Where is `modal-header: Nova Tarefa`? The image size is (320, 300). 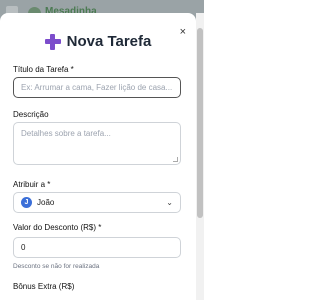 modal-header: Nova Tarefa is located at coordinates (98, 41).